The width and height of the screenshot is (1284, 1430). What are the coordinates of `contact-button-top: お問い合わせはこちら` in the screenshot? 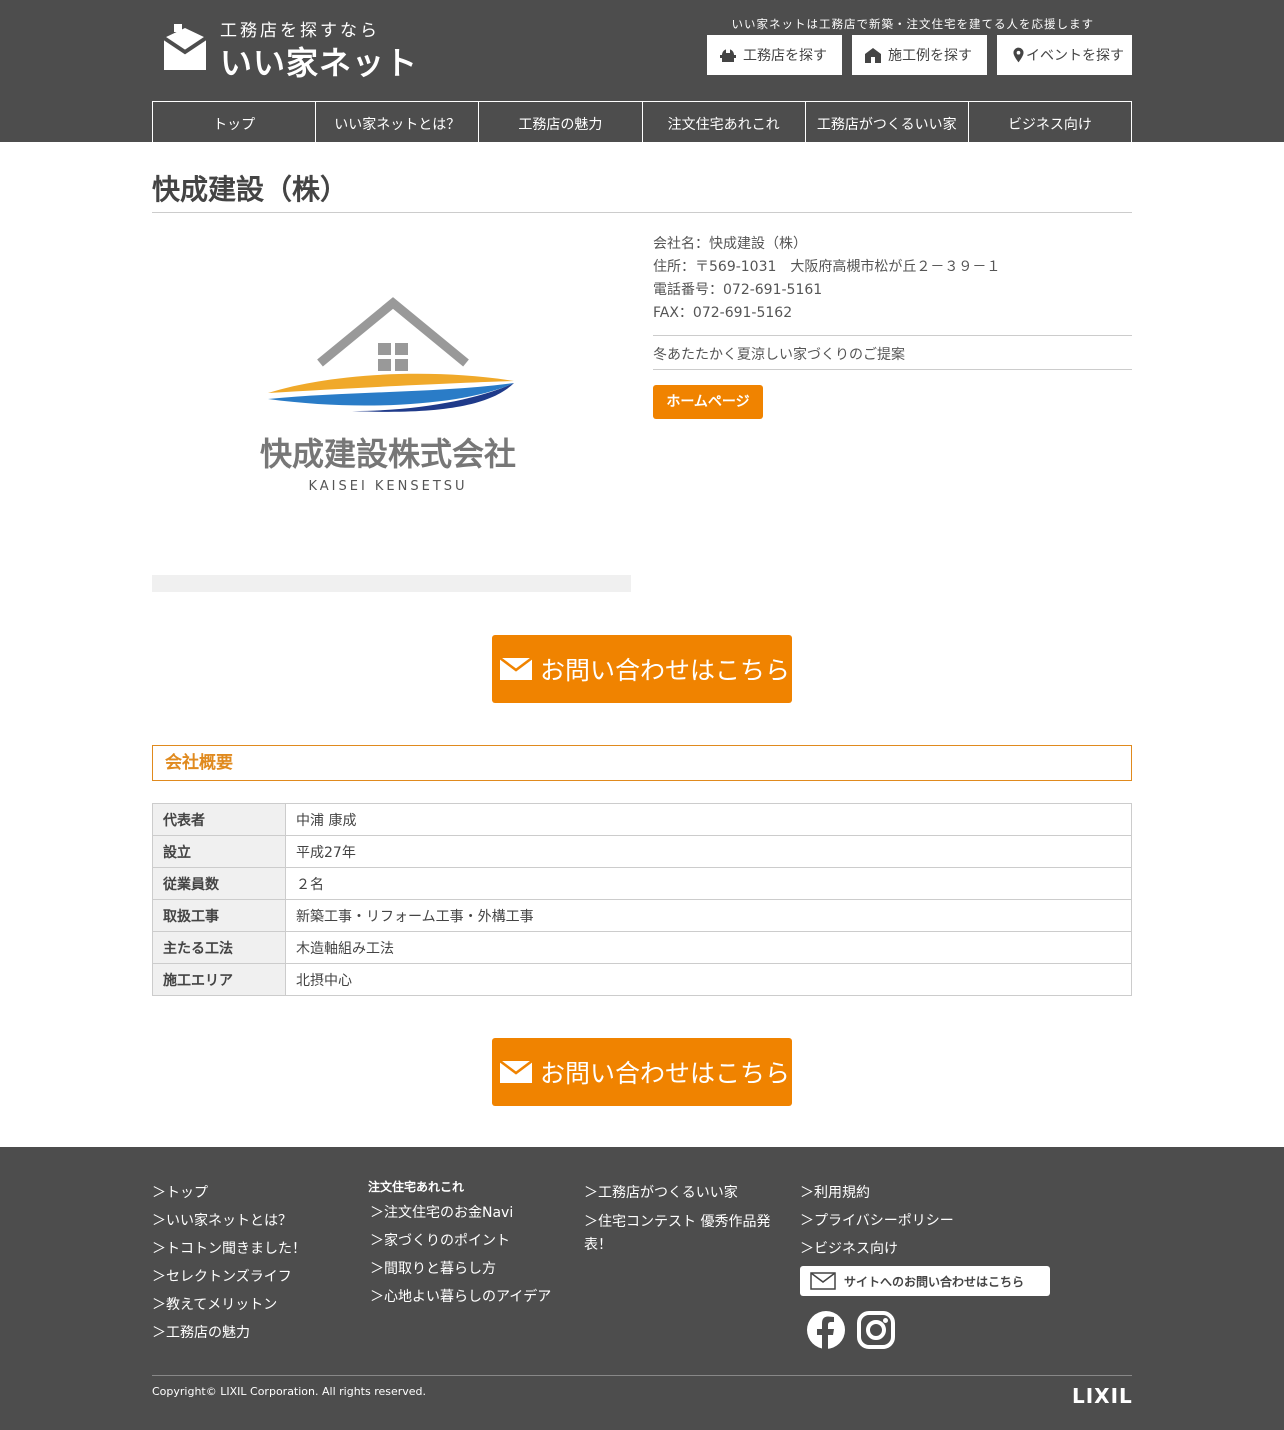 It's located at (642, 669).